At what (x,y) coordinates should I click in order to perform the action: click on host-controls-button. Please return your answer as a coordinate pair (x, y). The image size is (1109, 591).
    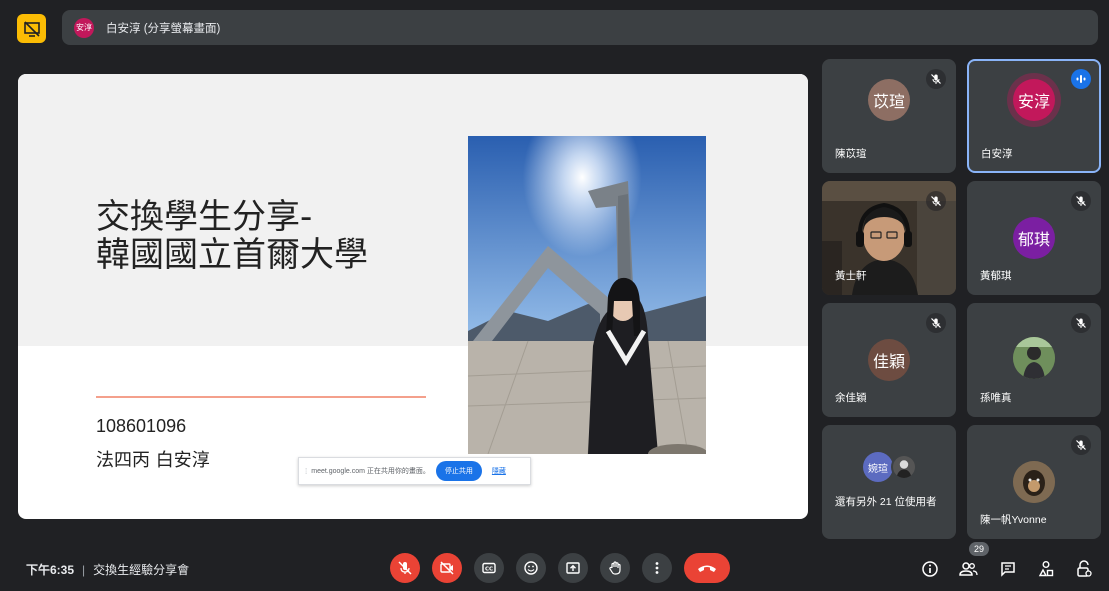
    Looking at the image, I should click on (1084, 569).